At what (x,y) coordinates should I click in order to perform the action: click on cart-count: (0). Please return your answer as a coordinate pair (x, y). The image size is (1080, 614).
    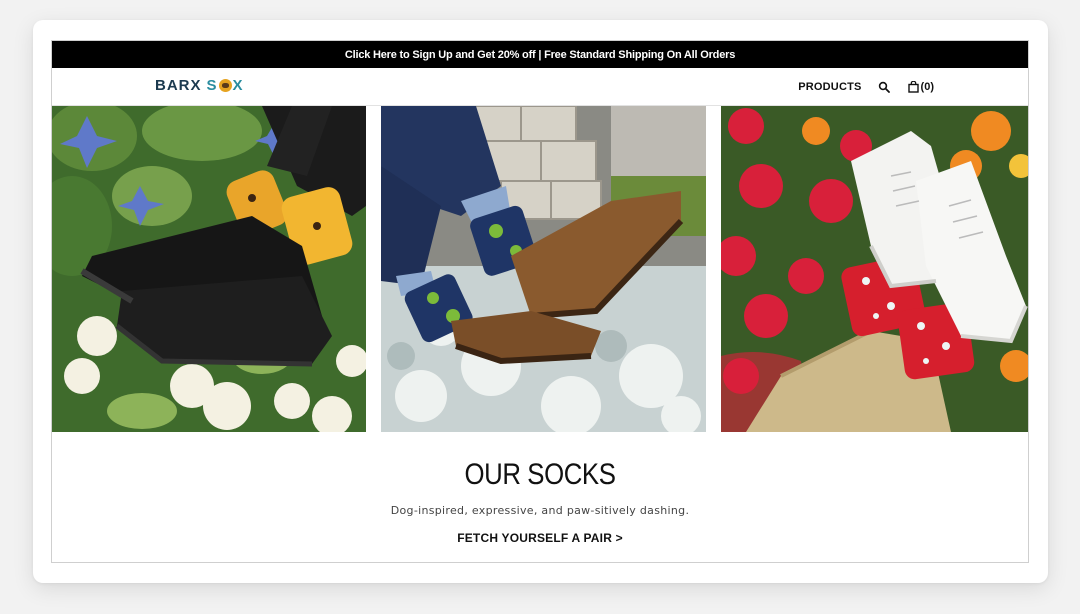
    Looking at the image, I should click on (927, 86).